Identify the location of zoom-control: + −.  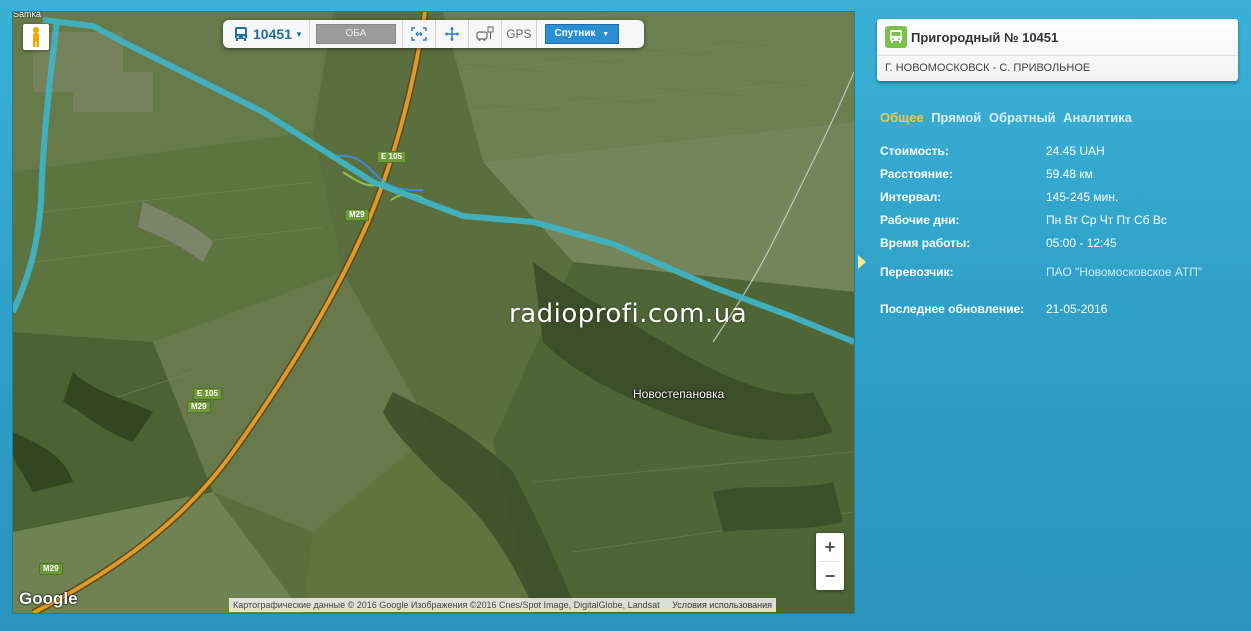
(830, 561).